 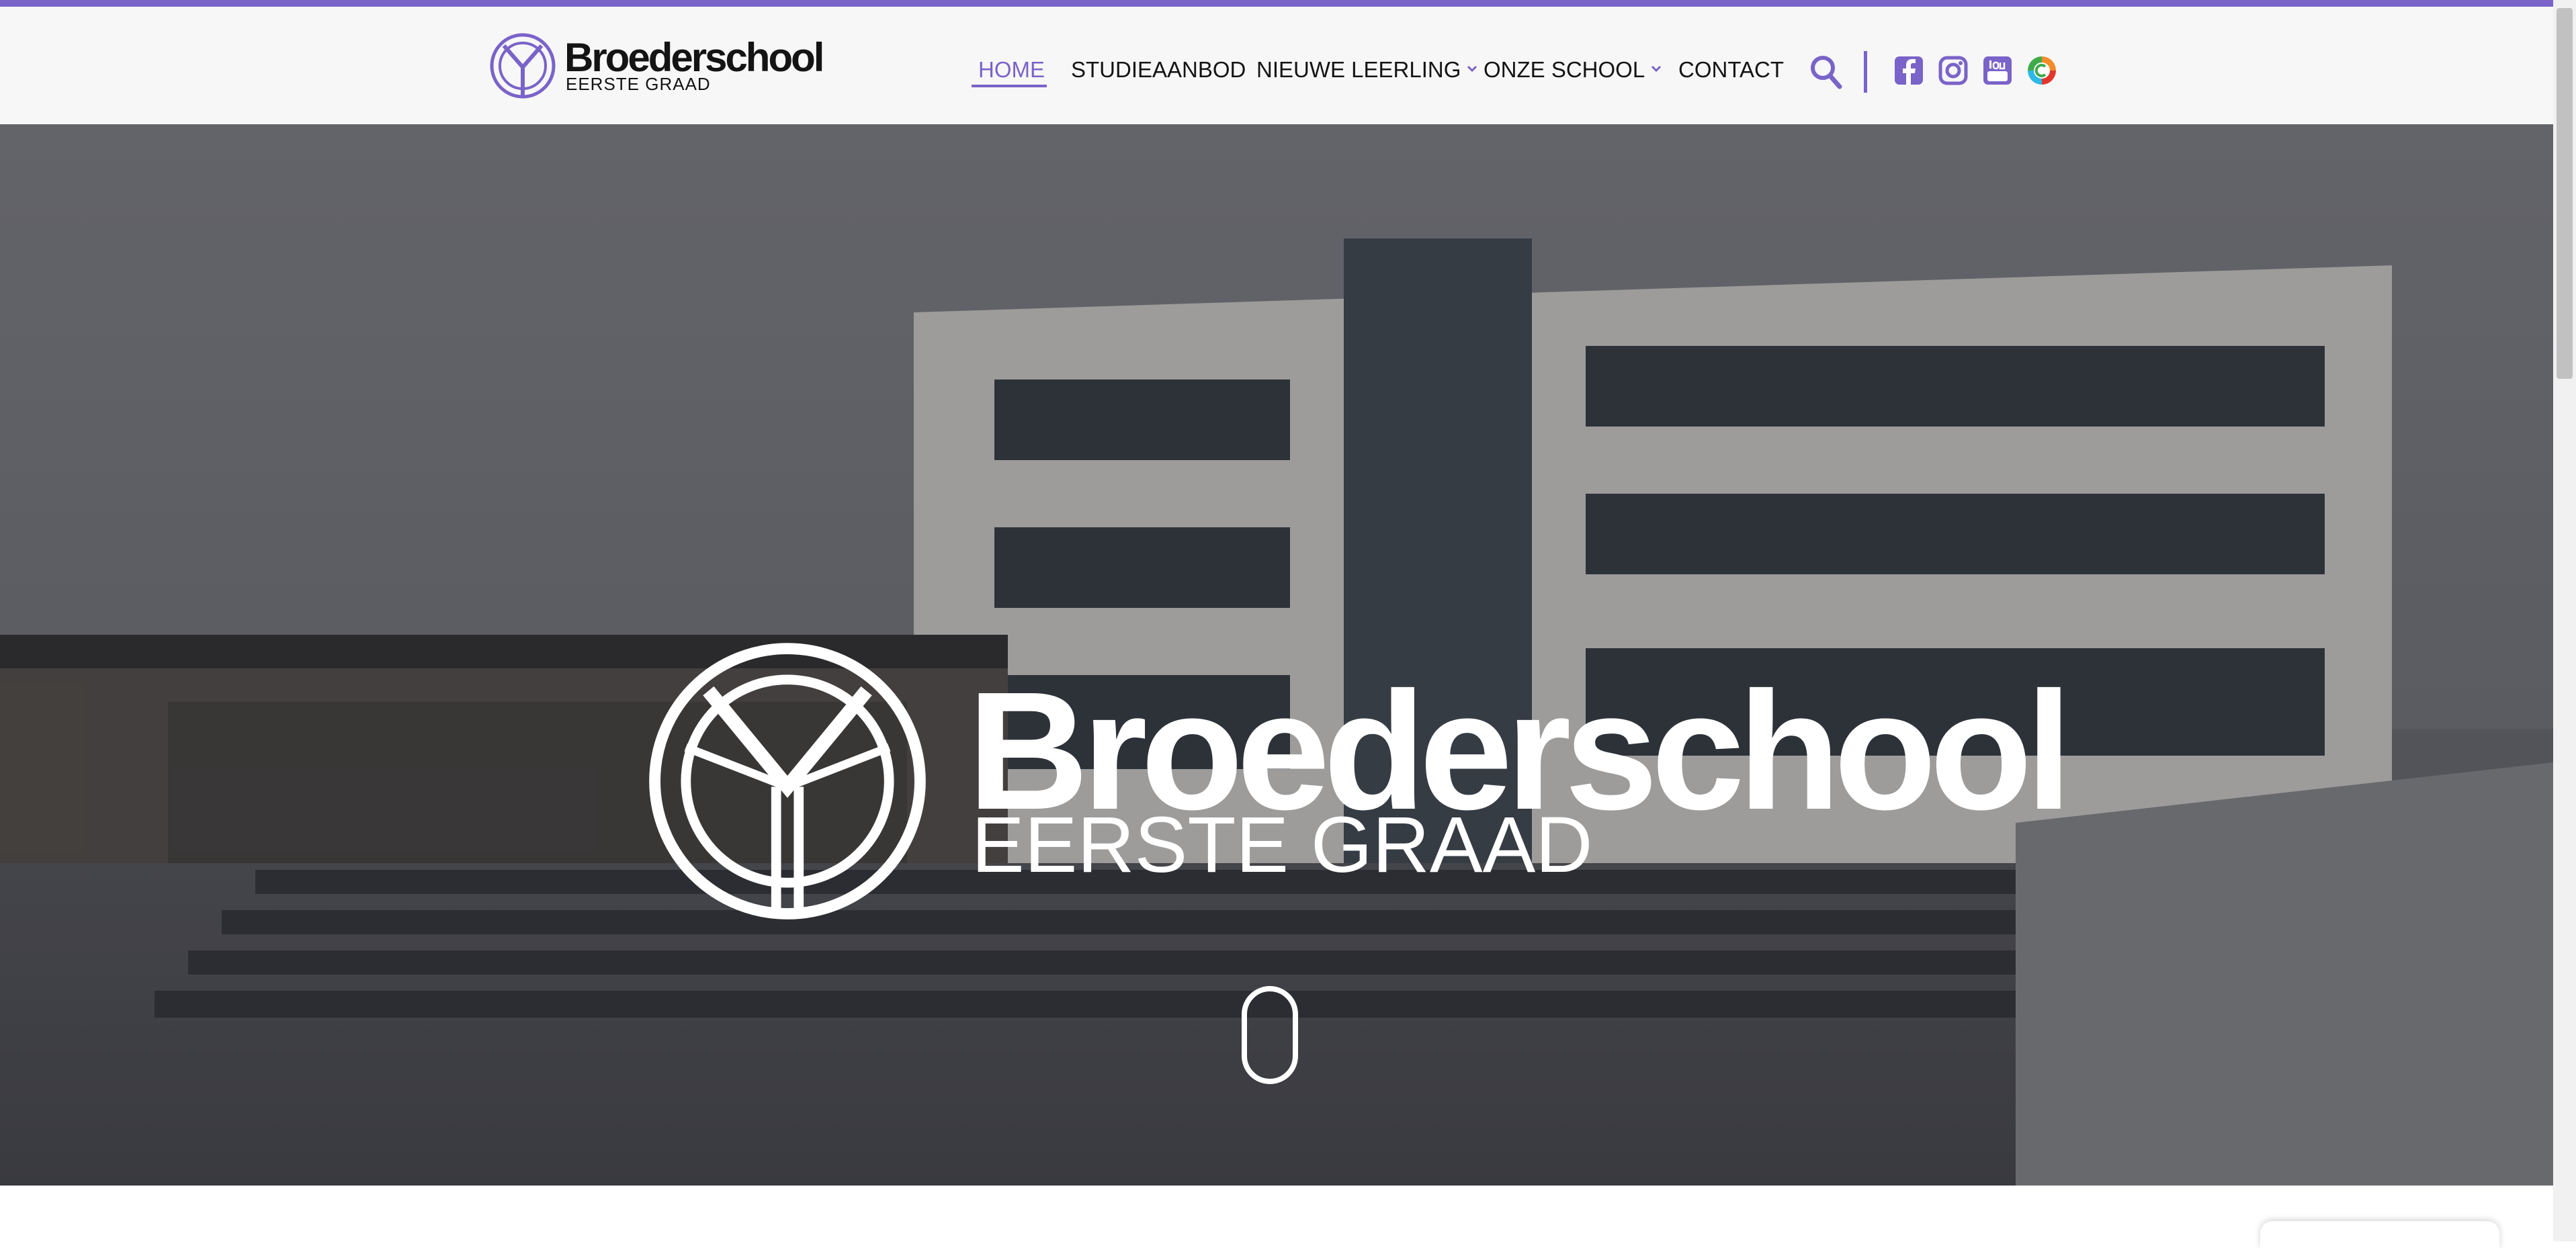 What do you see at coordinates (1270, 1035) in the screenshot?
I see `mouse-scroll-icon` at bounding box center [1270, 1035].